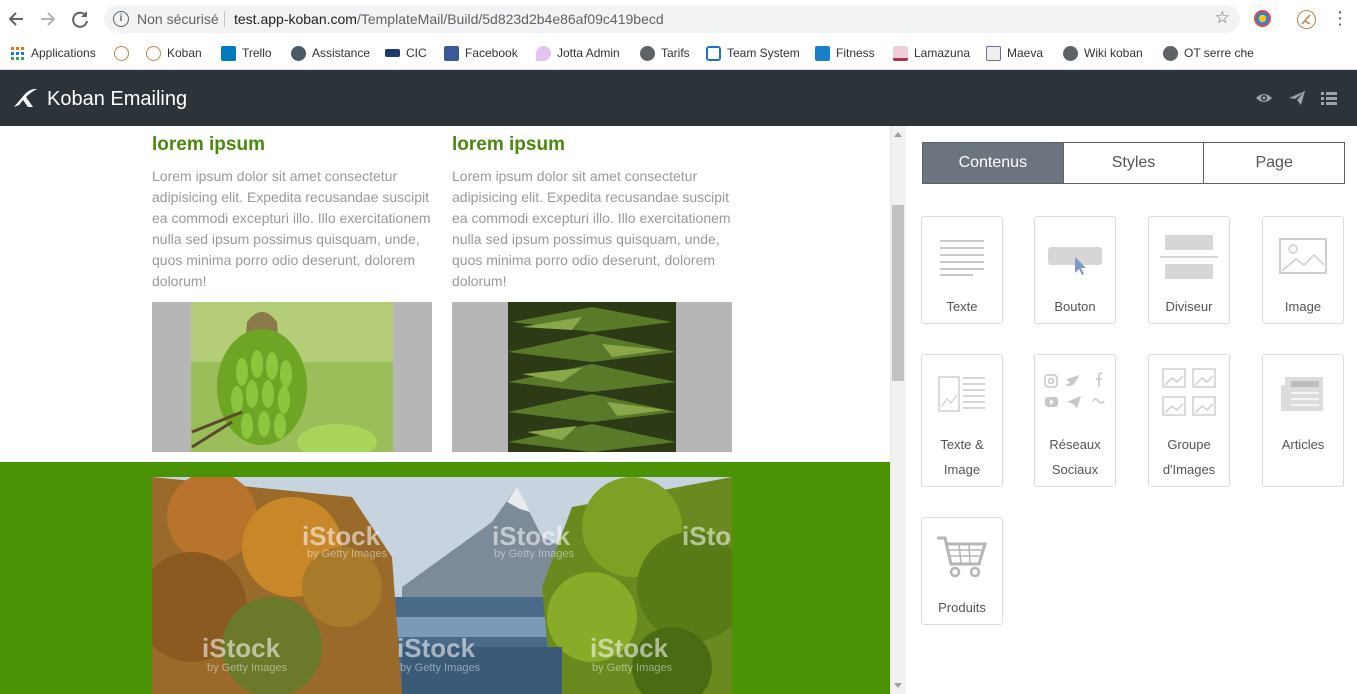 This screenshot has height=694, width=1357. I want to click on facebook-icon, so click(451, 53).